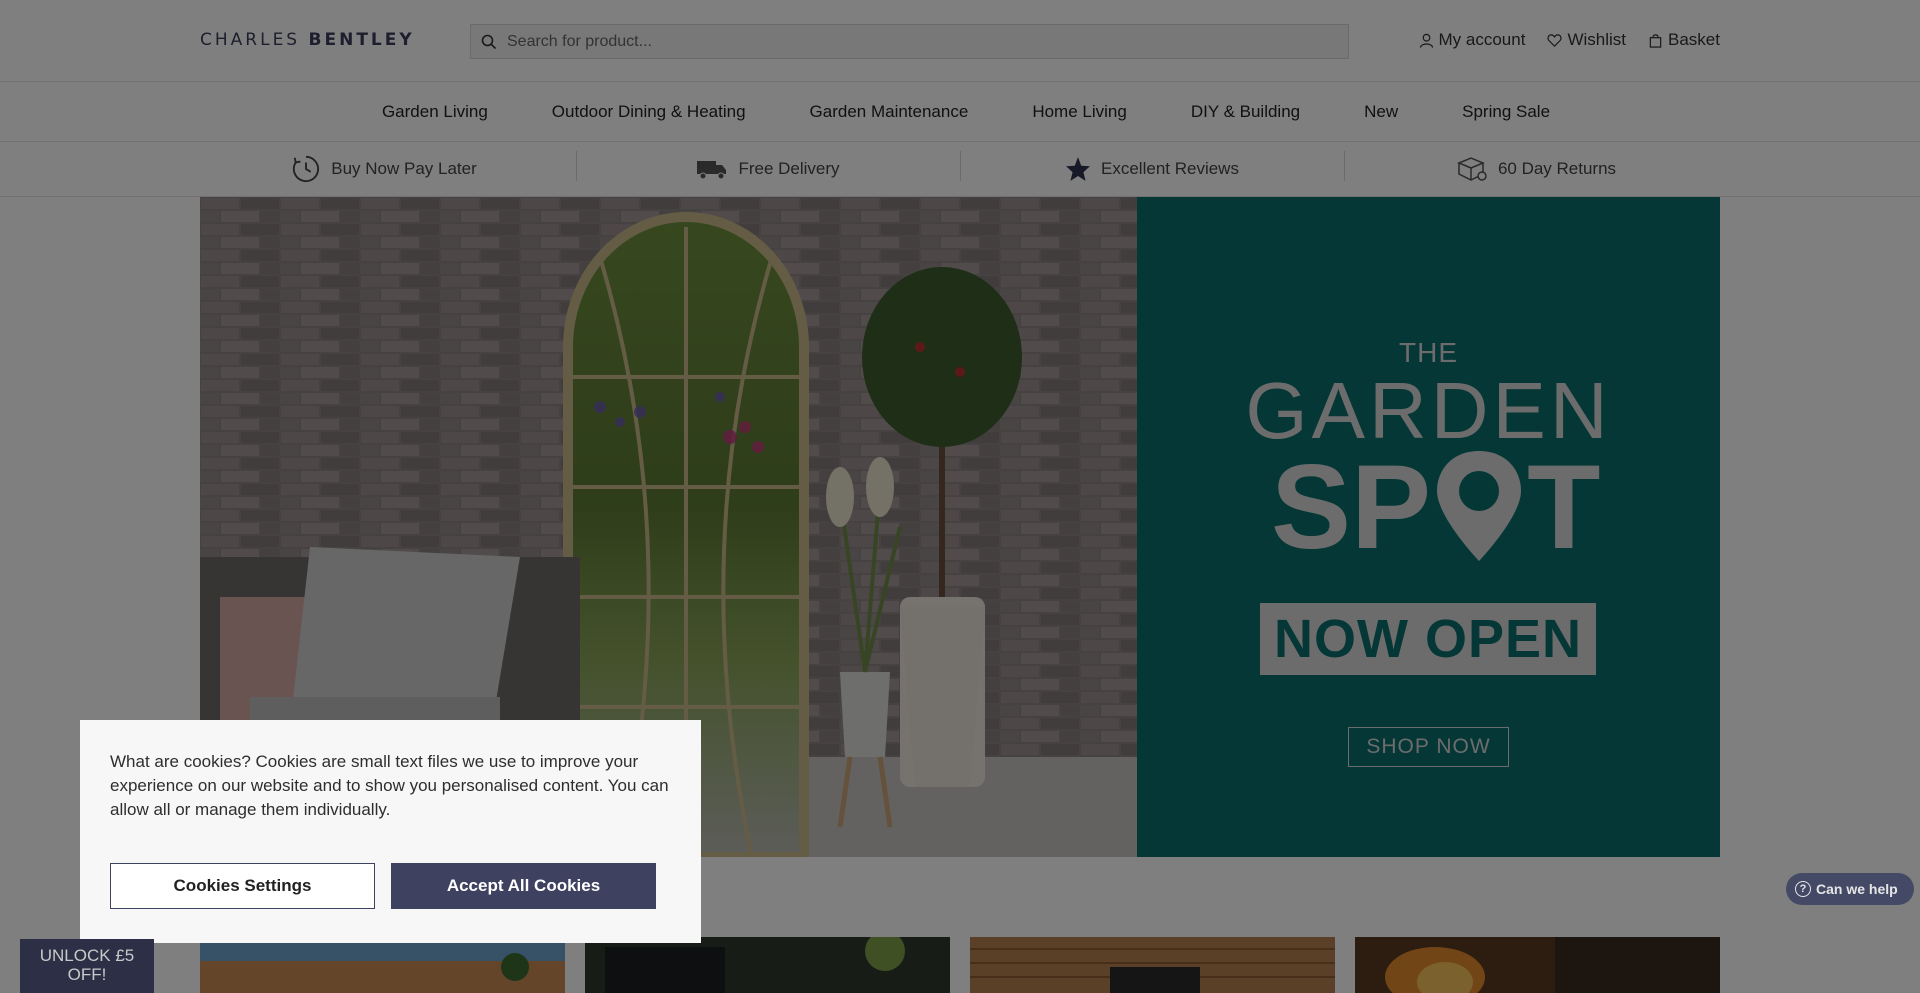 The width and height of the screenshot is (1920, 993). What do you see at coordinates (1857, 889) in the screenshot?
I see `help-label: Can we help` at bounding box center [1857, 889].